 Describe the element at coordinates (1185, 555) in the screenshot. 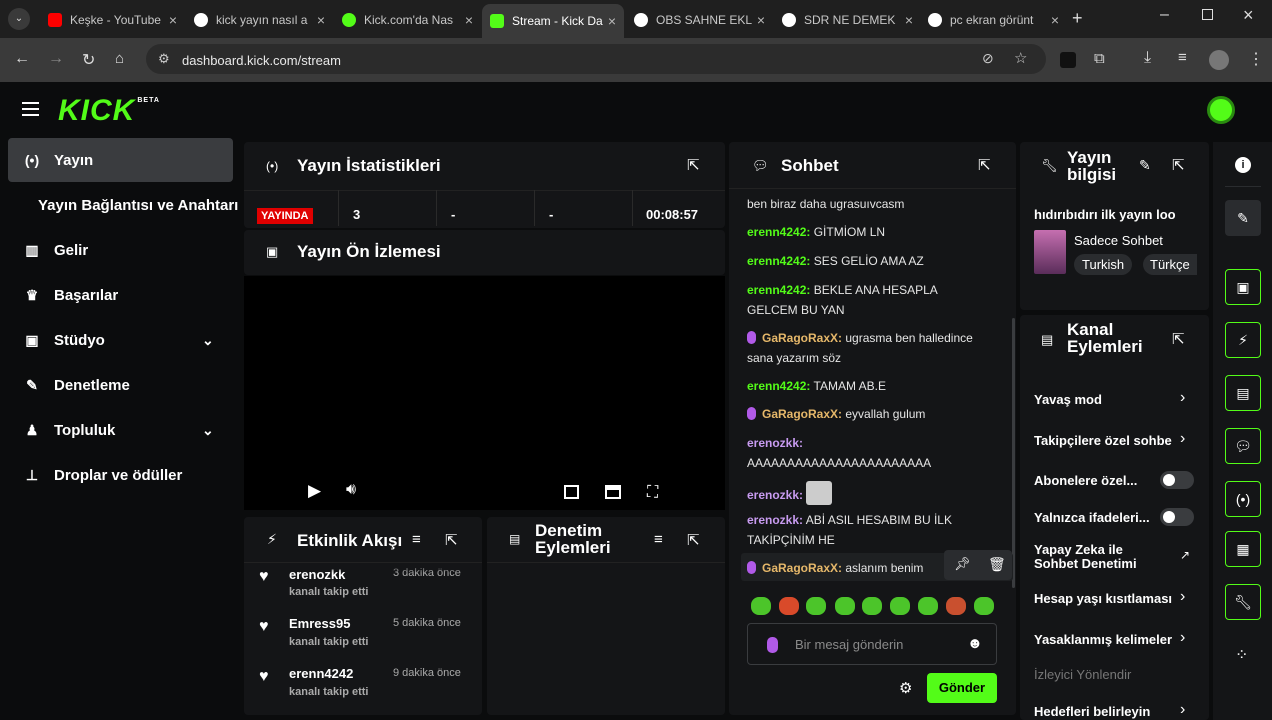

I see `external-link-icon: ↗` at that location.